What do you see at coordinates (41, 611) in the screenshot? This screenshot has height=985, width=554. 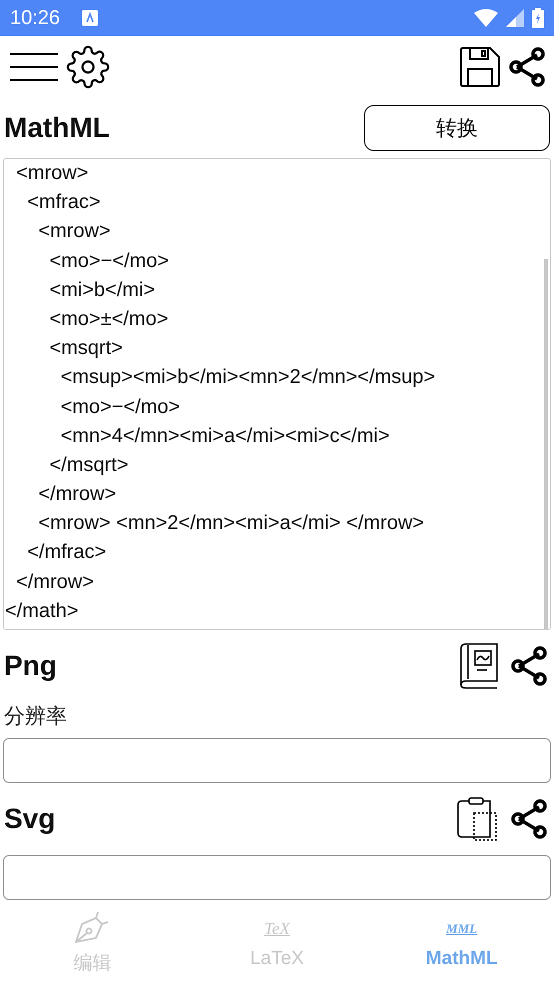 I see `code-line: </math>` at bounding box center [41, 611].